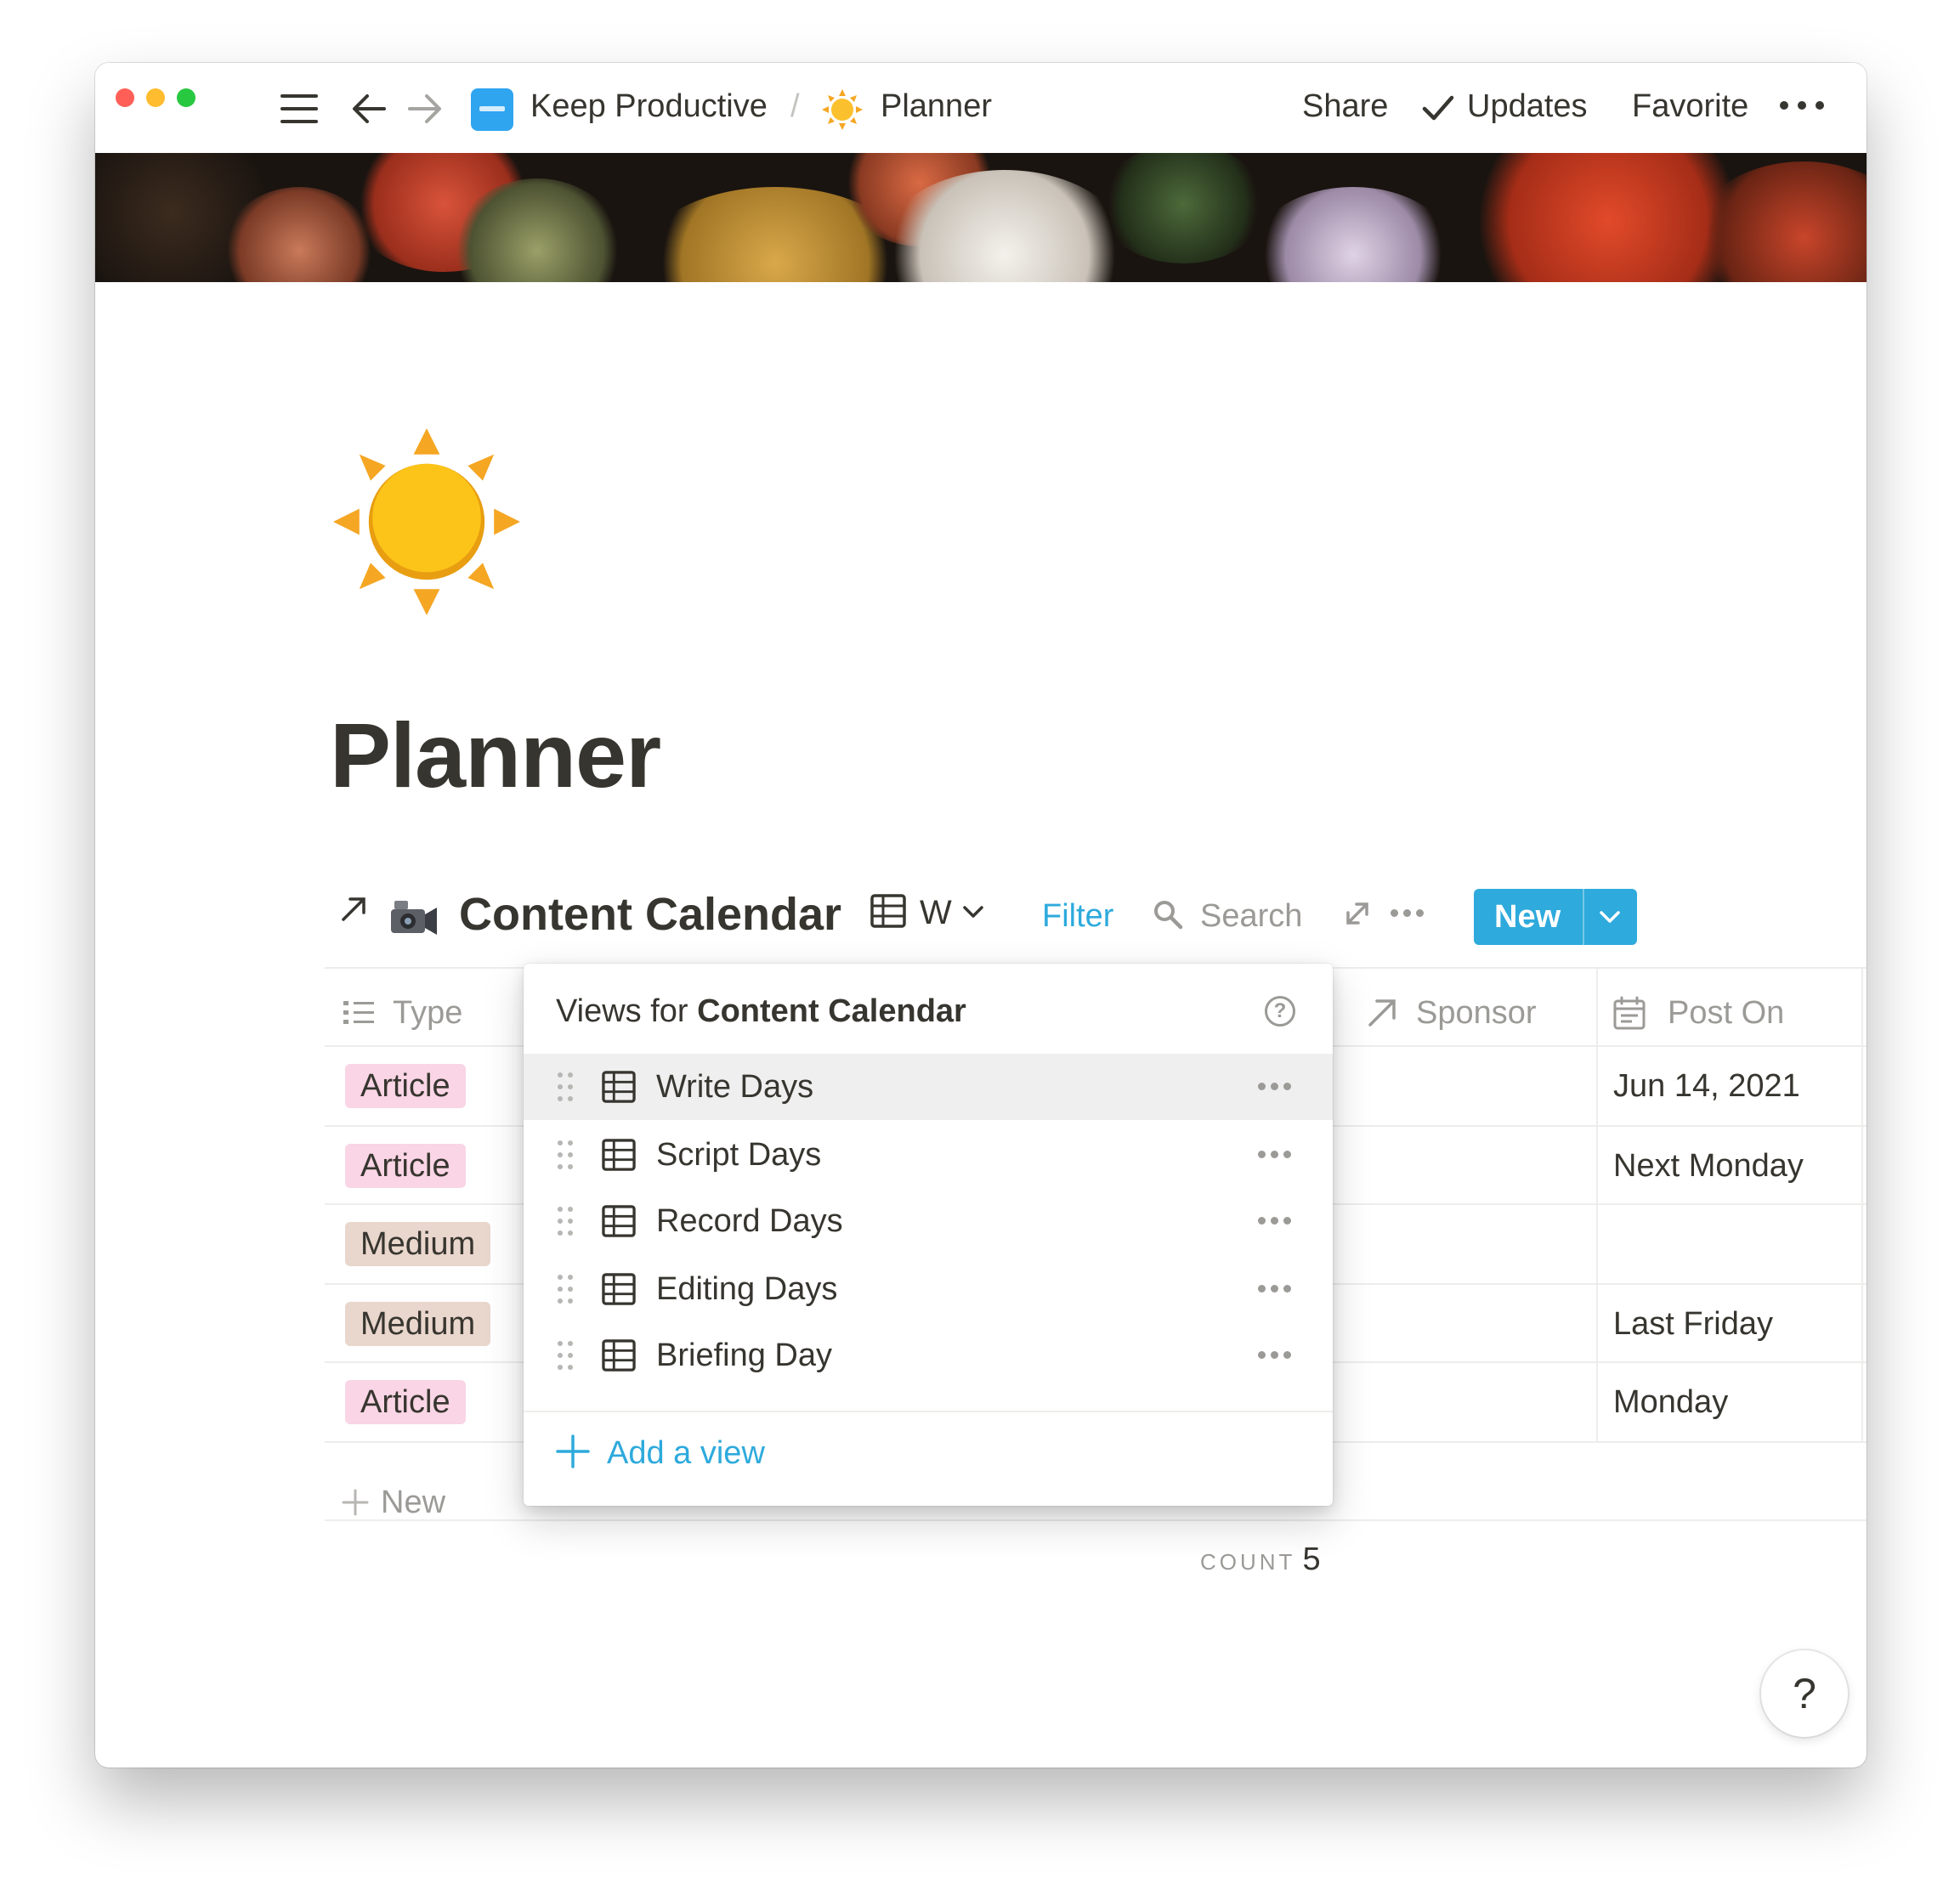 This screenshot has height=1895, width=1960. I want to click on view-label: Write Days, so click(735, 1087).